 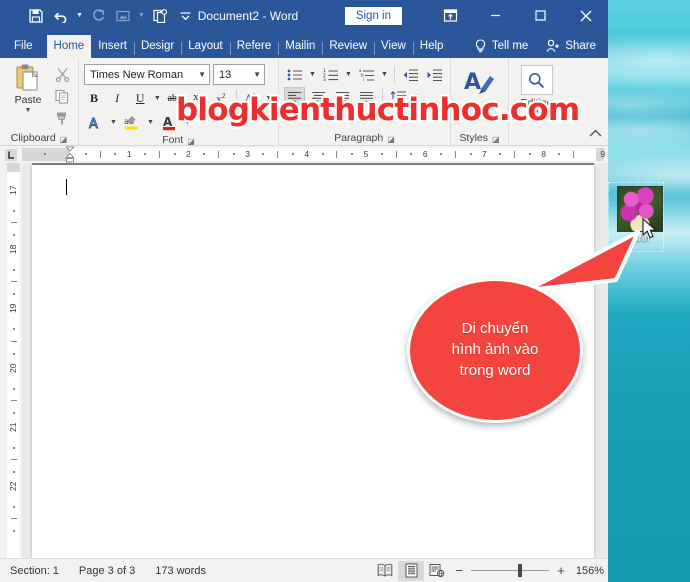 What do you see at coordinates (373, 15) in the screenshot?
I see `sign-in-button: Sign in` at bounding box center [373, 15].